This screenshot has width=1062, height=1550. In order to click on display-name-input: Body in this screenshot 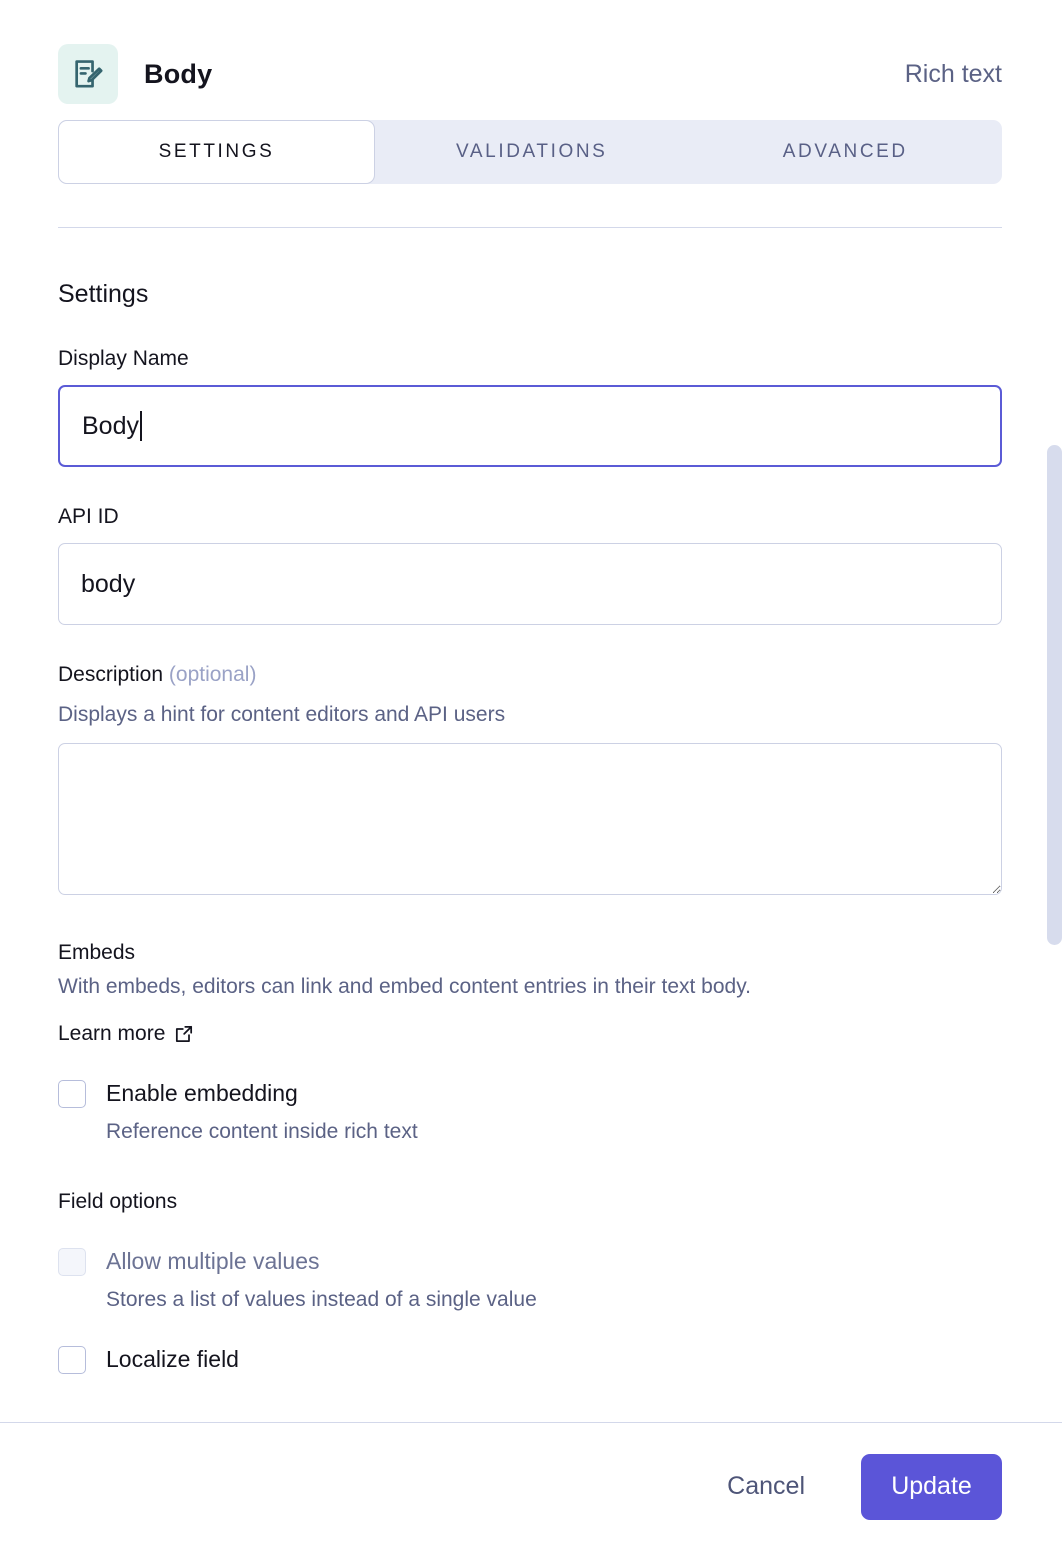, I will do `click(530, 426)`.